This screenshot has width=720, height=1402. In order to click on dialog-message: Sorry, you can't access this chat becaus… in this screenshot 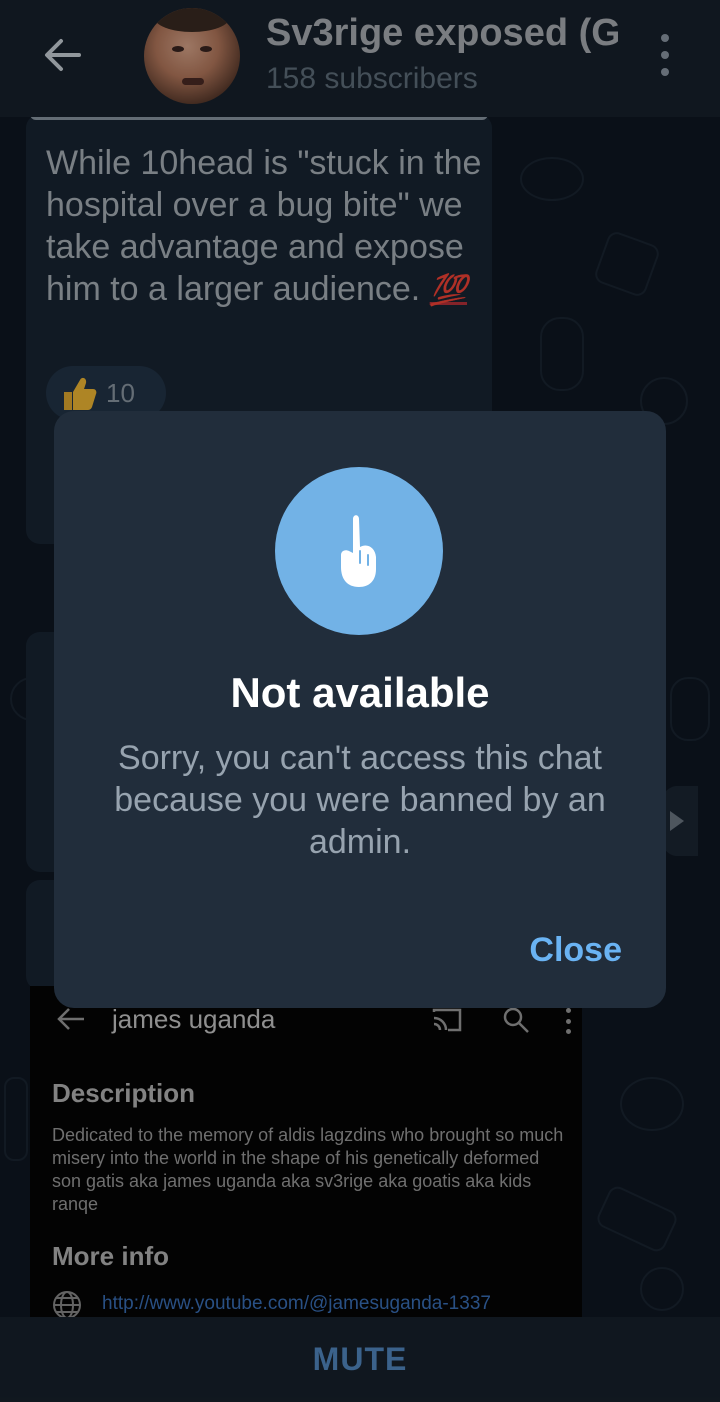, I will do `click(360, 800)`.